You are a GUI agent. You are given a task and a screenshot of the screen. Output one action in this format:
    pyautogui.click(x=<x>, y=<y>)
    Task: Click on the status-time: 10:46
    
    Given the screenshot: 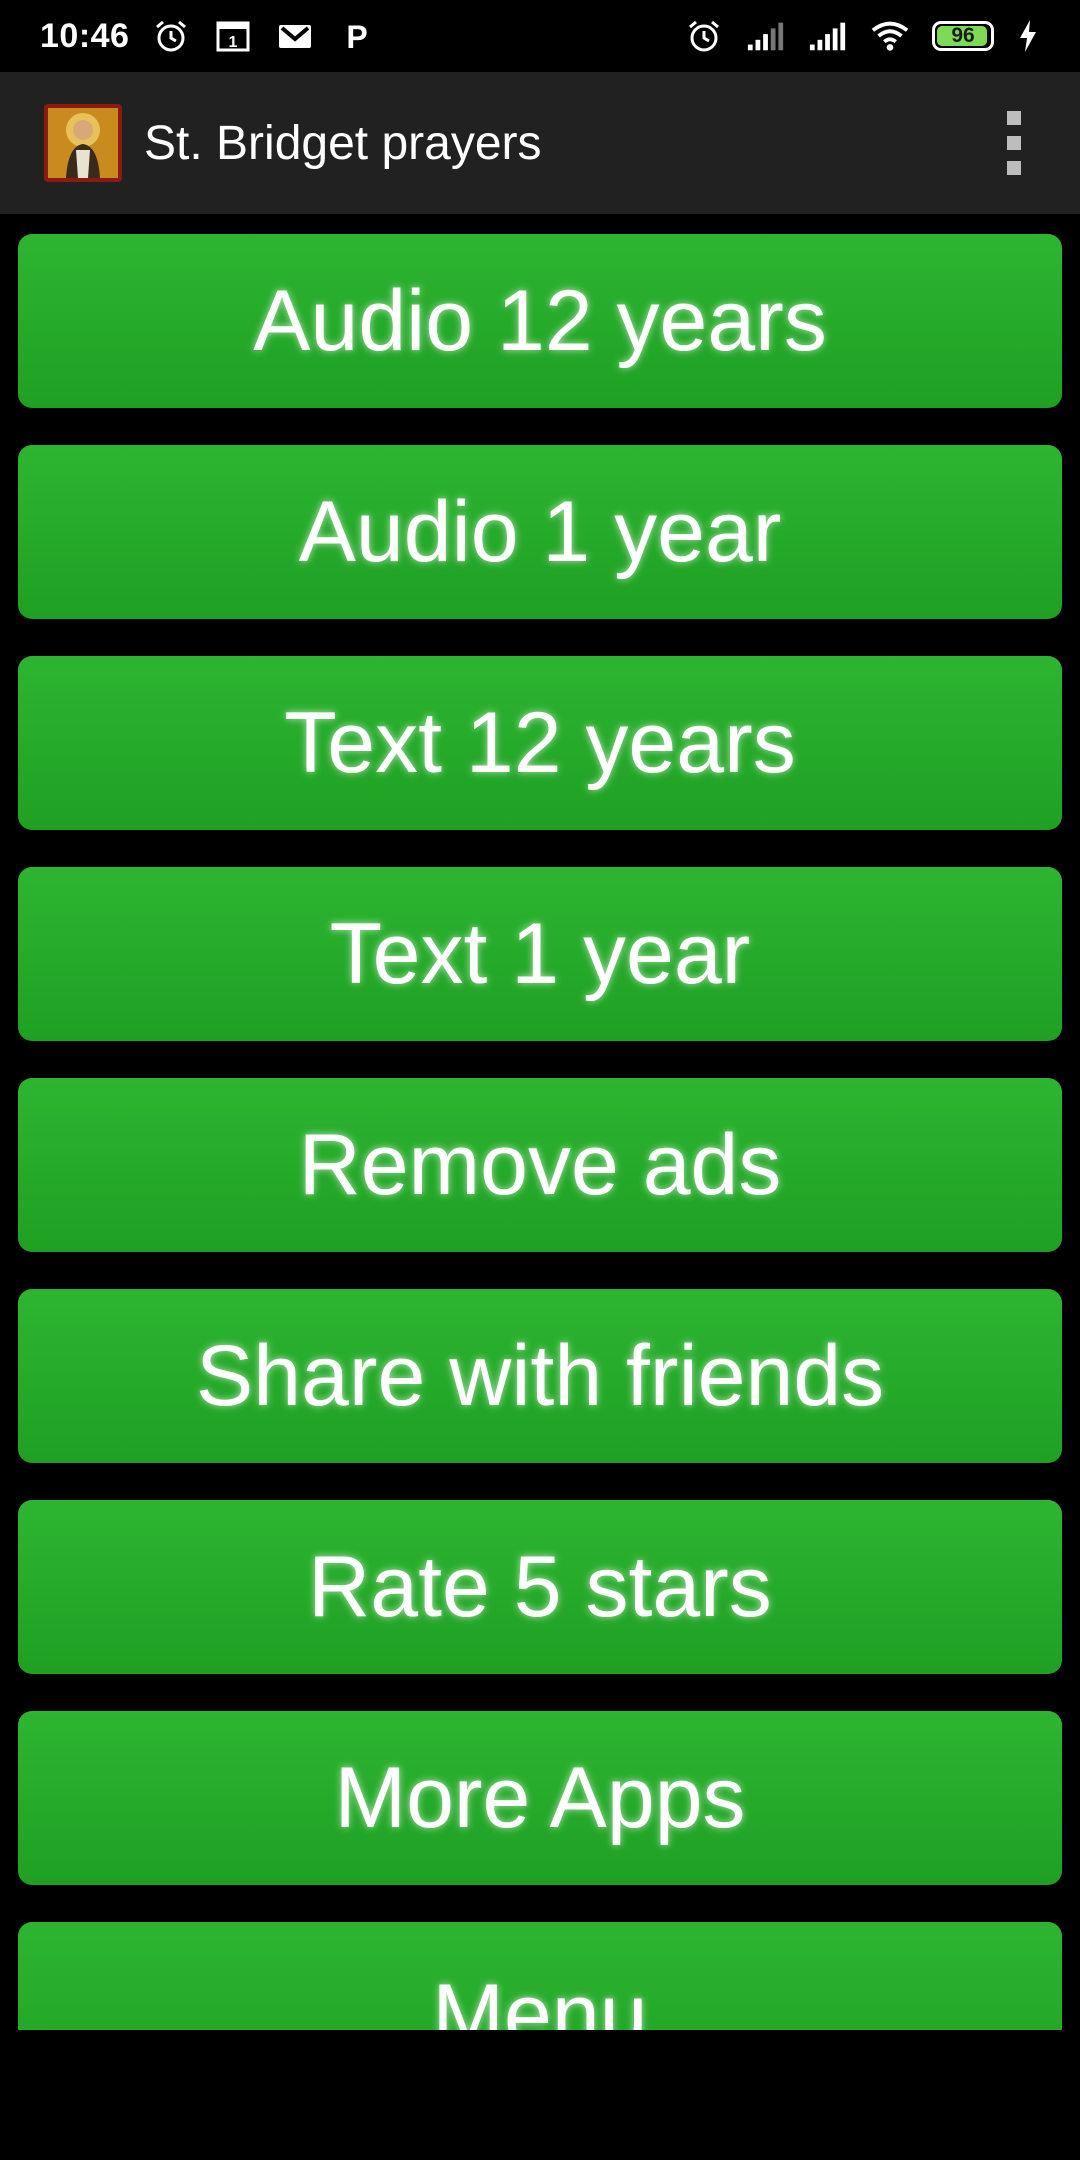 What is the action you would take?
    pyautogui.click(x=85, y=35)
    